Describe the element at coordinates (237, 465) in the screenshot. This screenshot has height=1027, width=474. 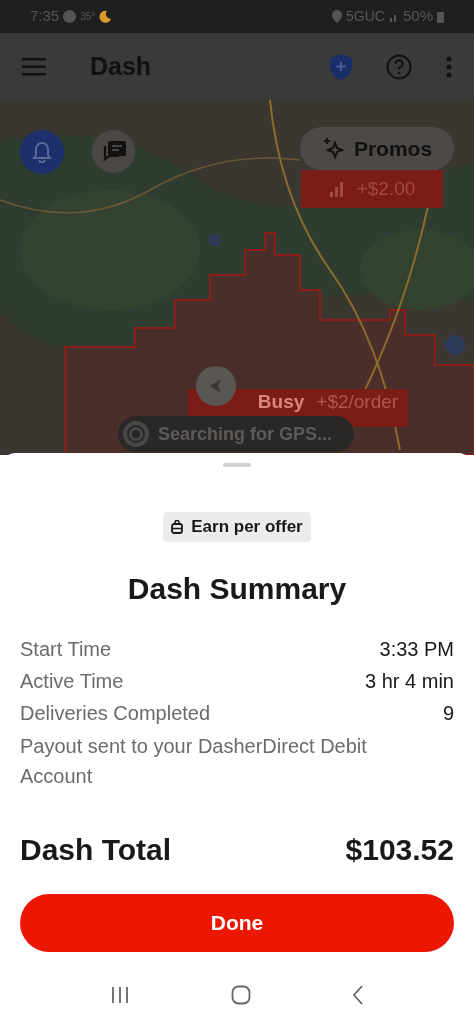
I see `drag-handle` at that location.